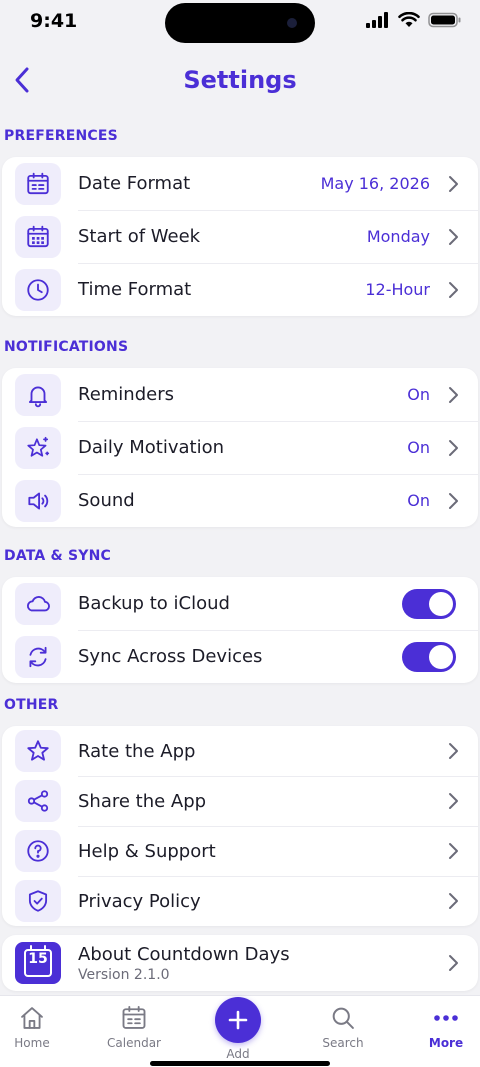 The height and width of the screenshot is (1067, 480). I want to click on clock-icon, so click(38, 289).